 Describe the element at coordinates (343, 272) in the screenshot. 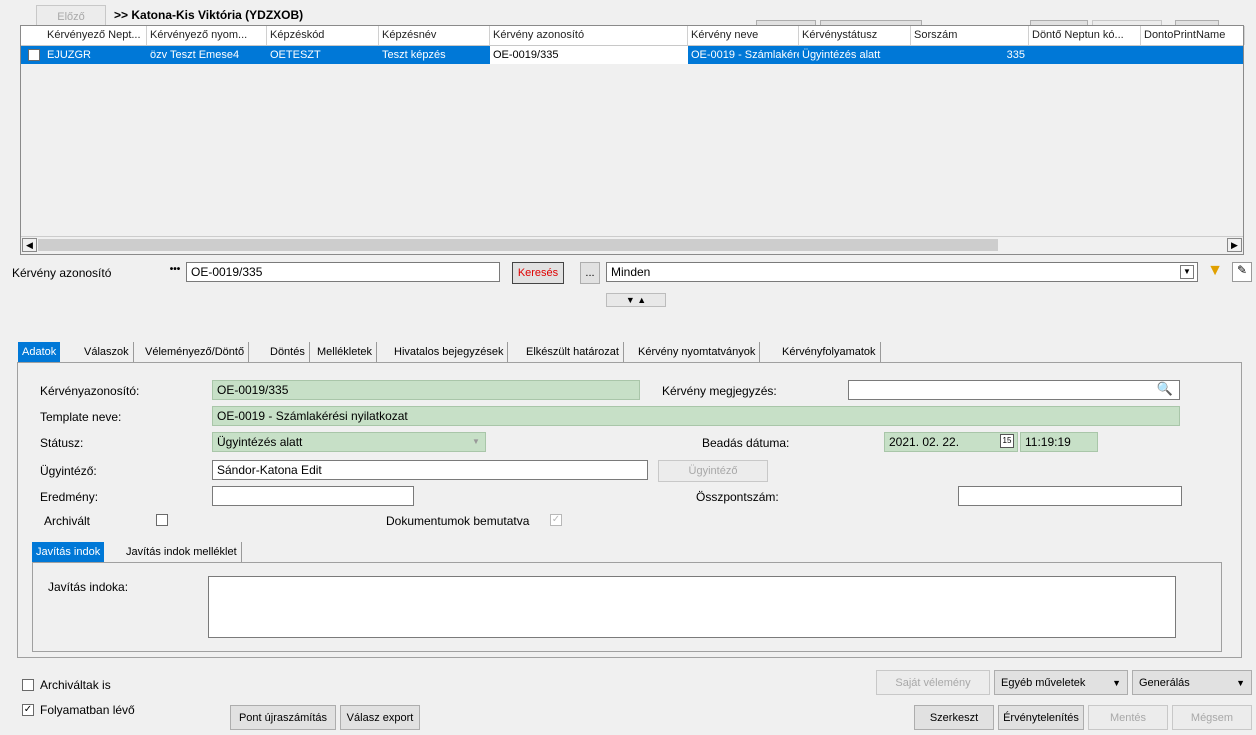

I see `search-input: OE-0019/335` at that location.